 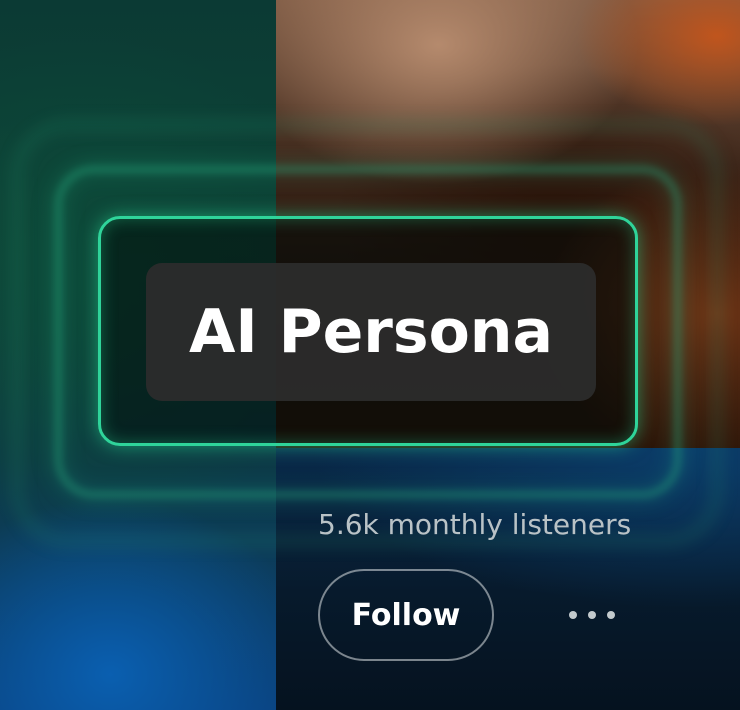 I want to click on monthly-listeners: 5.6k monthly listeners, so click(x=475, y=524).